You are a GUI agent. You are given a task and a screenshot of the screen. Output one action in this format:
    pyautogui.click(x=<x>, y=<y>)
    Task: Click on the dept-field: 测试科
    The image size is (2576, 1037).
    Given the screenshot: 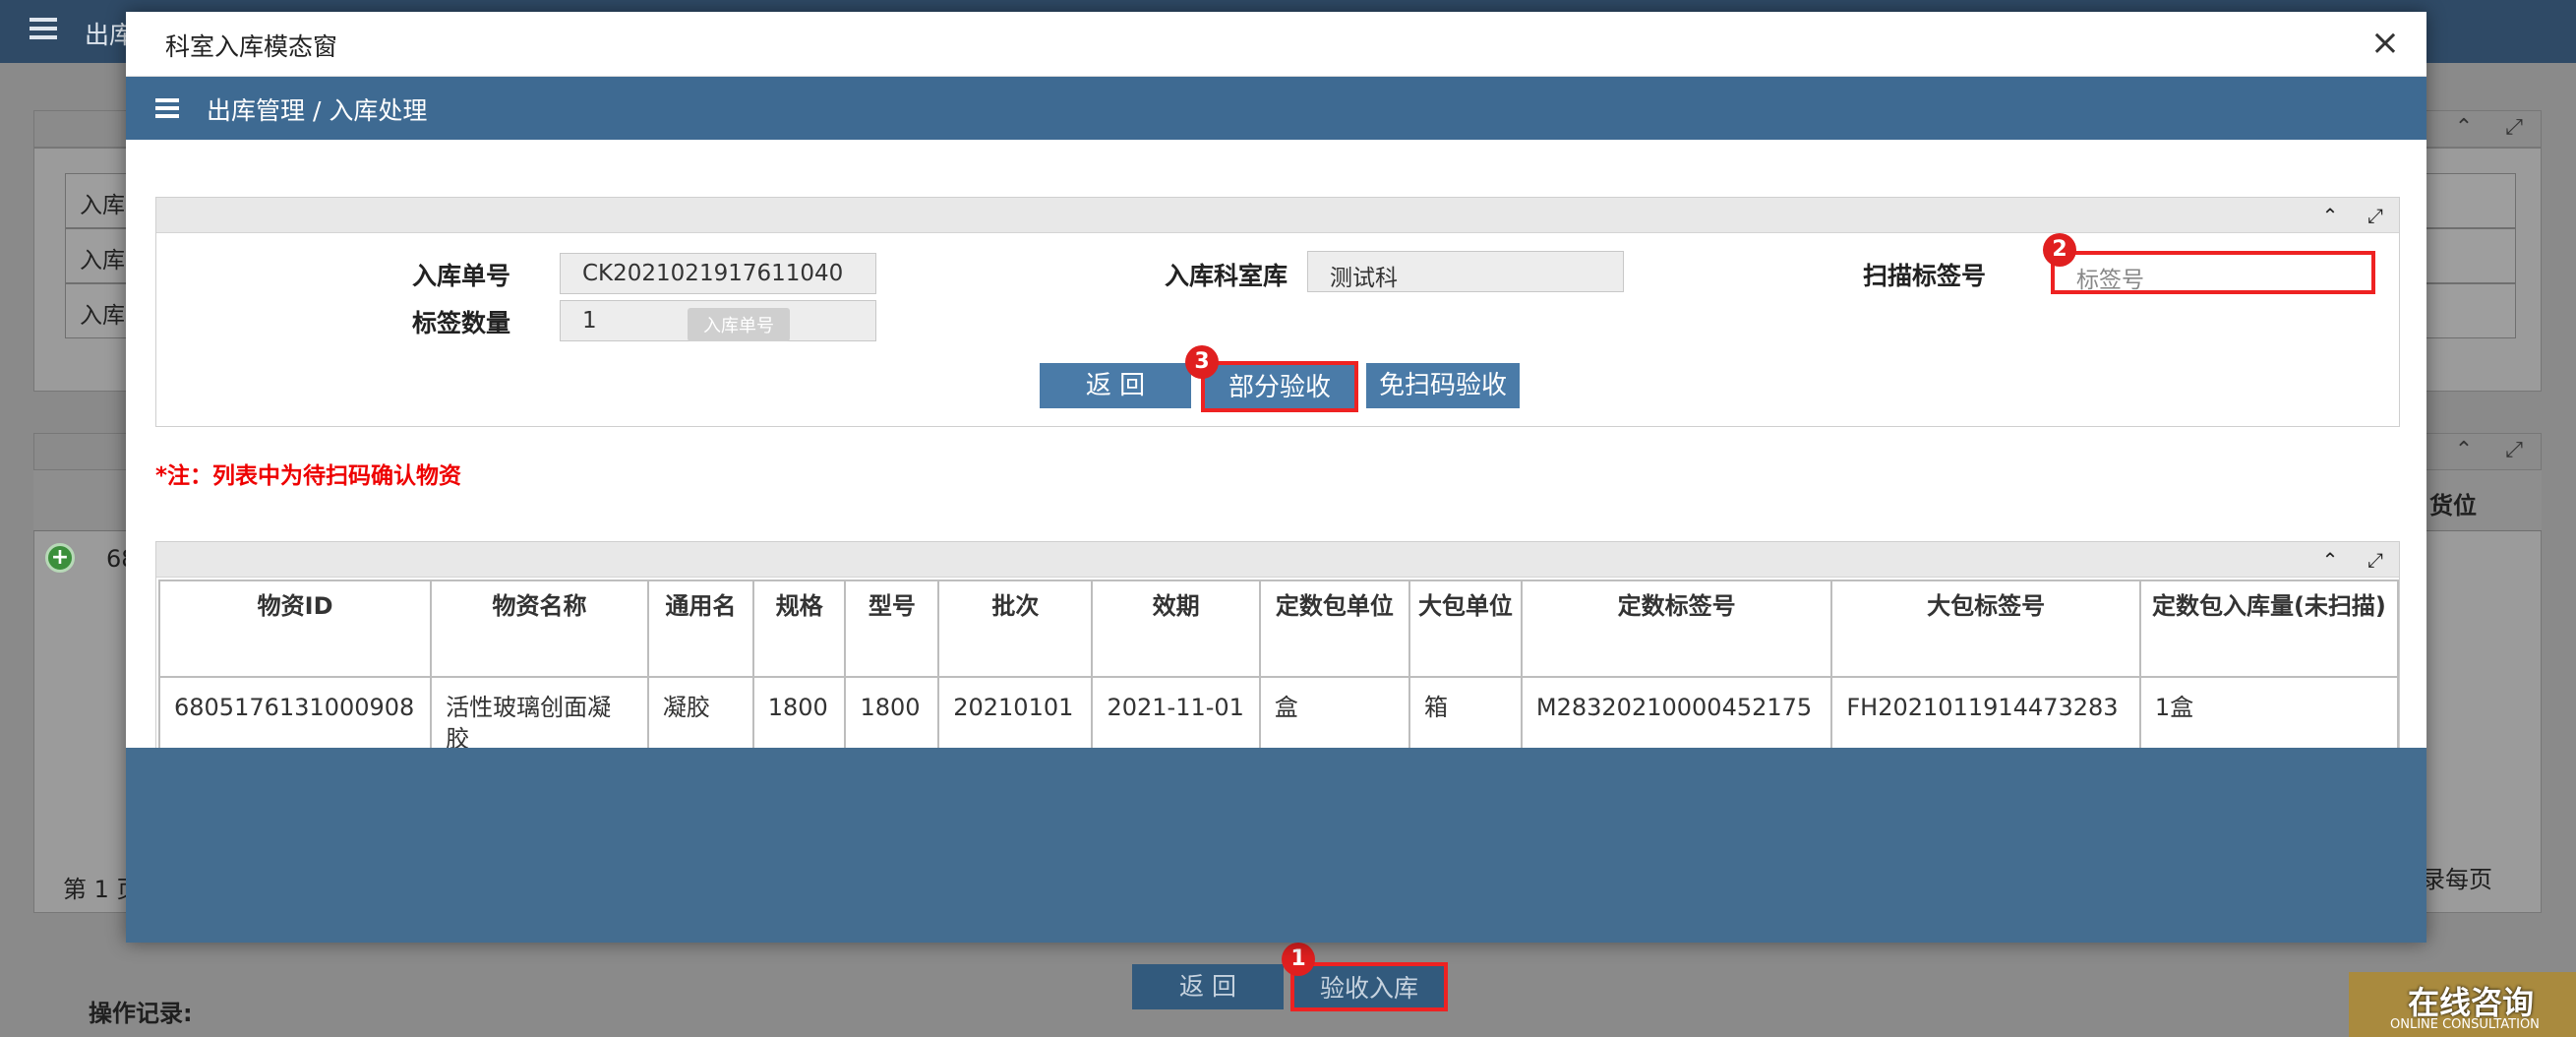 What is the action you would take?
    pyautogui.click(x=1465, y=271)
    